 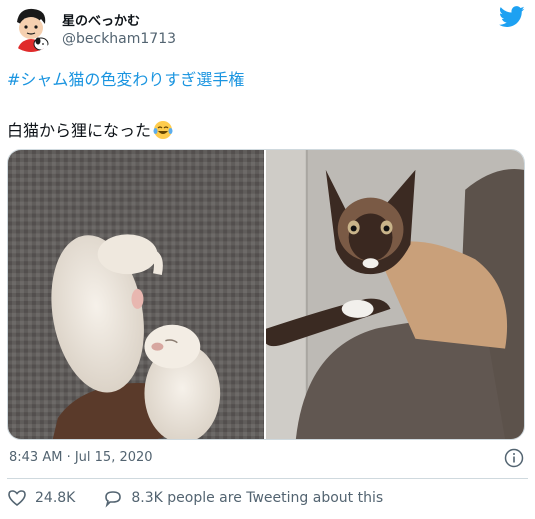 What do you see at coordinates (119, 39) in the screenshot?
I see `user-handle: @beckham1713` at bounding box center [119, 39].